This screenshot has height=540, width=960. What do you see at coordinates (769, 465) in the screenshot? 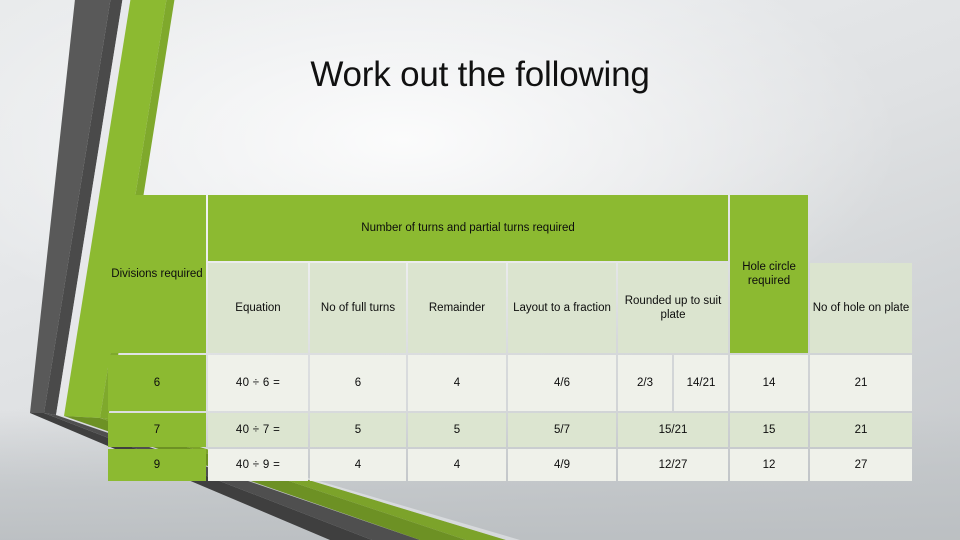
I see `cell-holes-on-plate-row3: 12` at bounding box center [769, 465].